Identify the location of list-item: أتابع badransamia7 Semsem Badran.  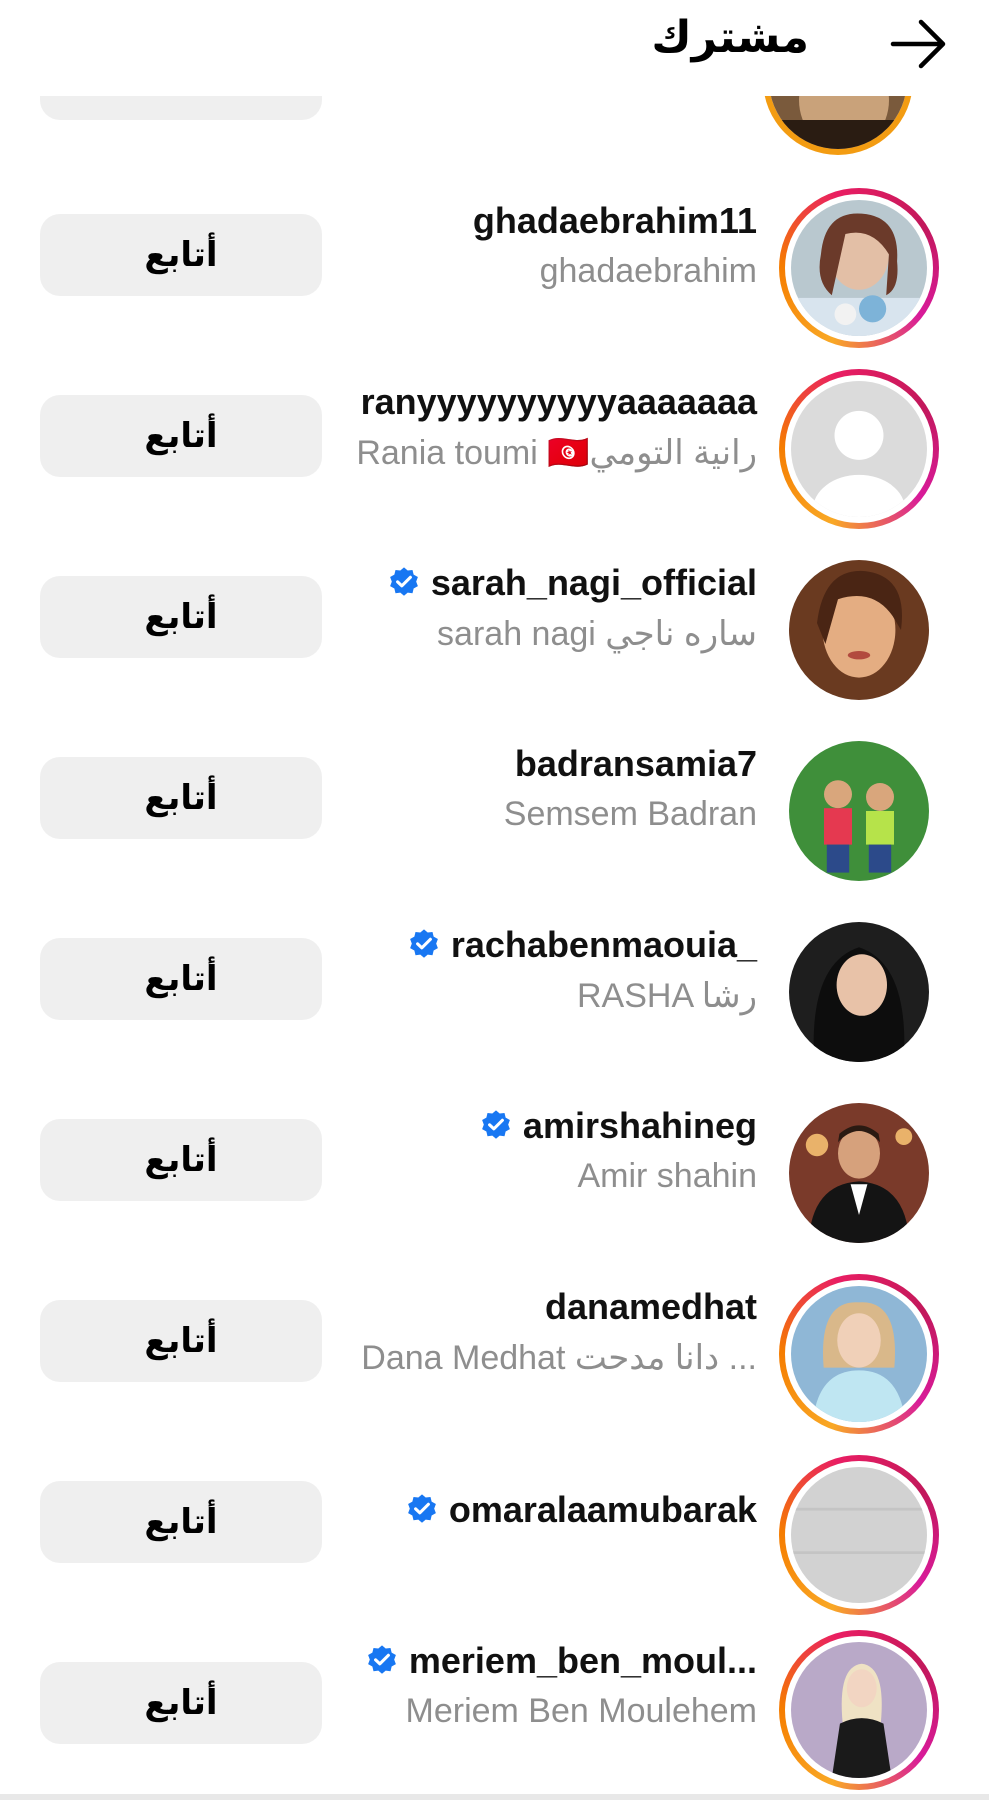
(494, 801).